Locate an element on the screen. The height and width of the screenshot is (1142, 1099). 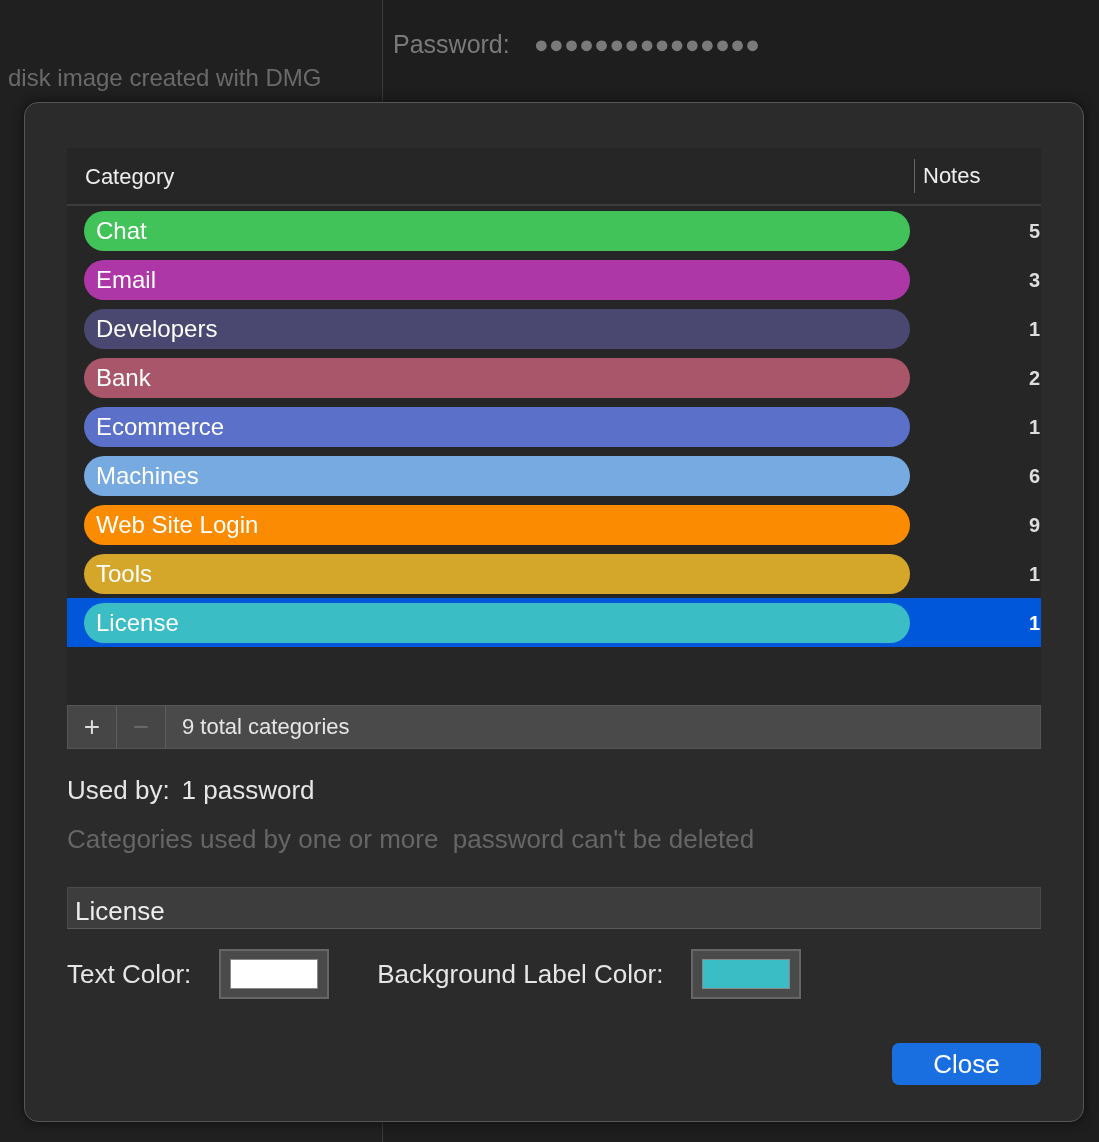
category-label: Ecommerce is located at coordinates (497, 426).